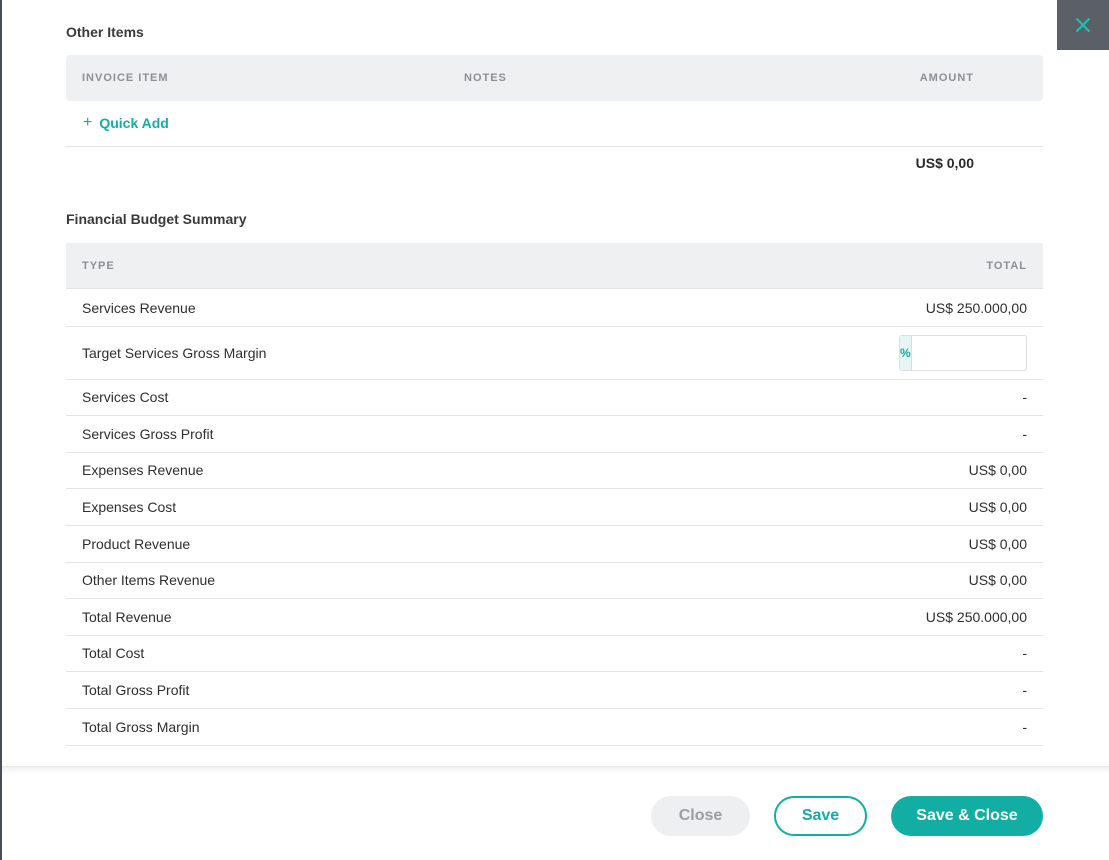  What do you see at coordinates (554, 617) in the screenshot?
I see `table-row: Total Revenue US$ 250.000,00` at bounding box center [554, 617].